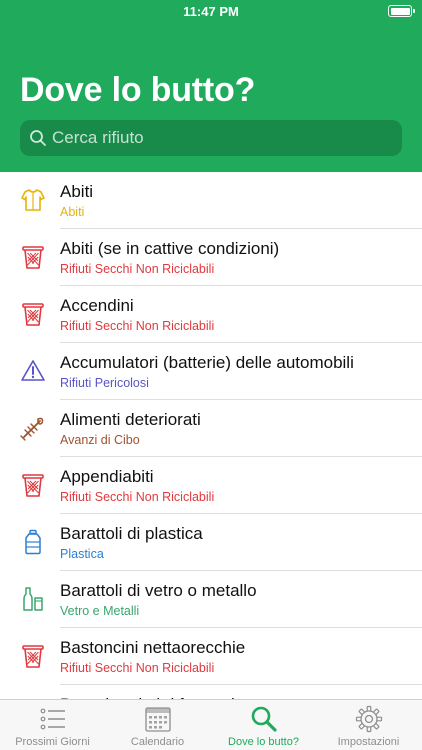  What do you see at coordinates (263, 742) in the screenshot?
I see `tab-label: Dove lo butto?` at bounding box center [263, 742].